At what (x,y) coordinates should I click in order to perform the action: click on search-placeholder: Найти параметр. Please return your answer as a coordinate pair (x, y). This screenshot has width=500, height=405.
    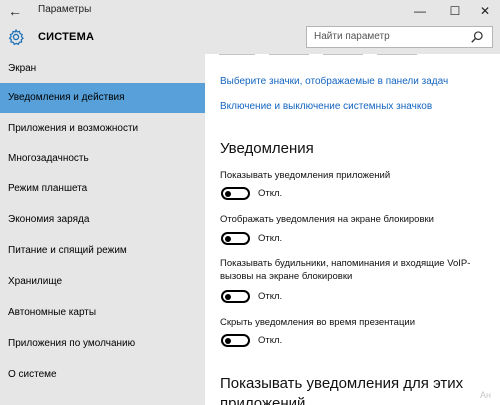
    Looking at the image, I should click on (352, 36).